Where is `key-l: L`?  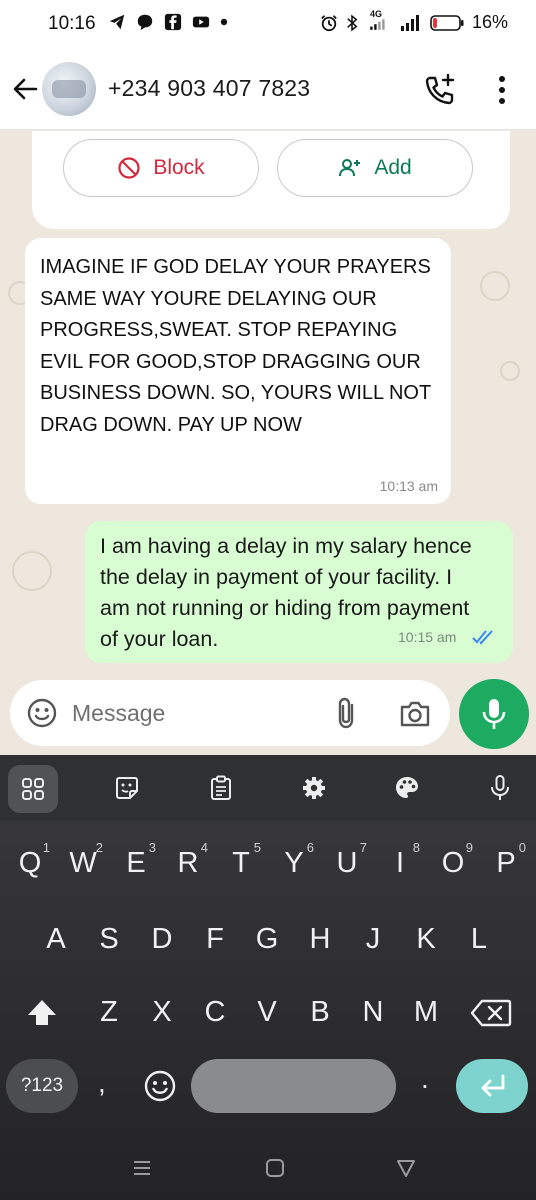
key-l: L is located at coordinates (479, 939).